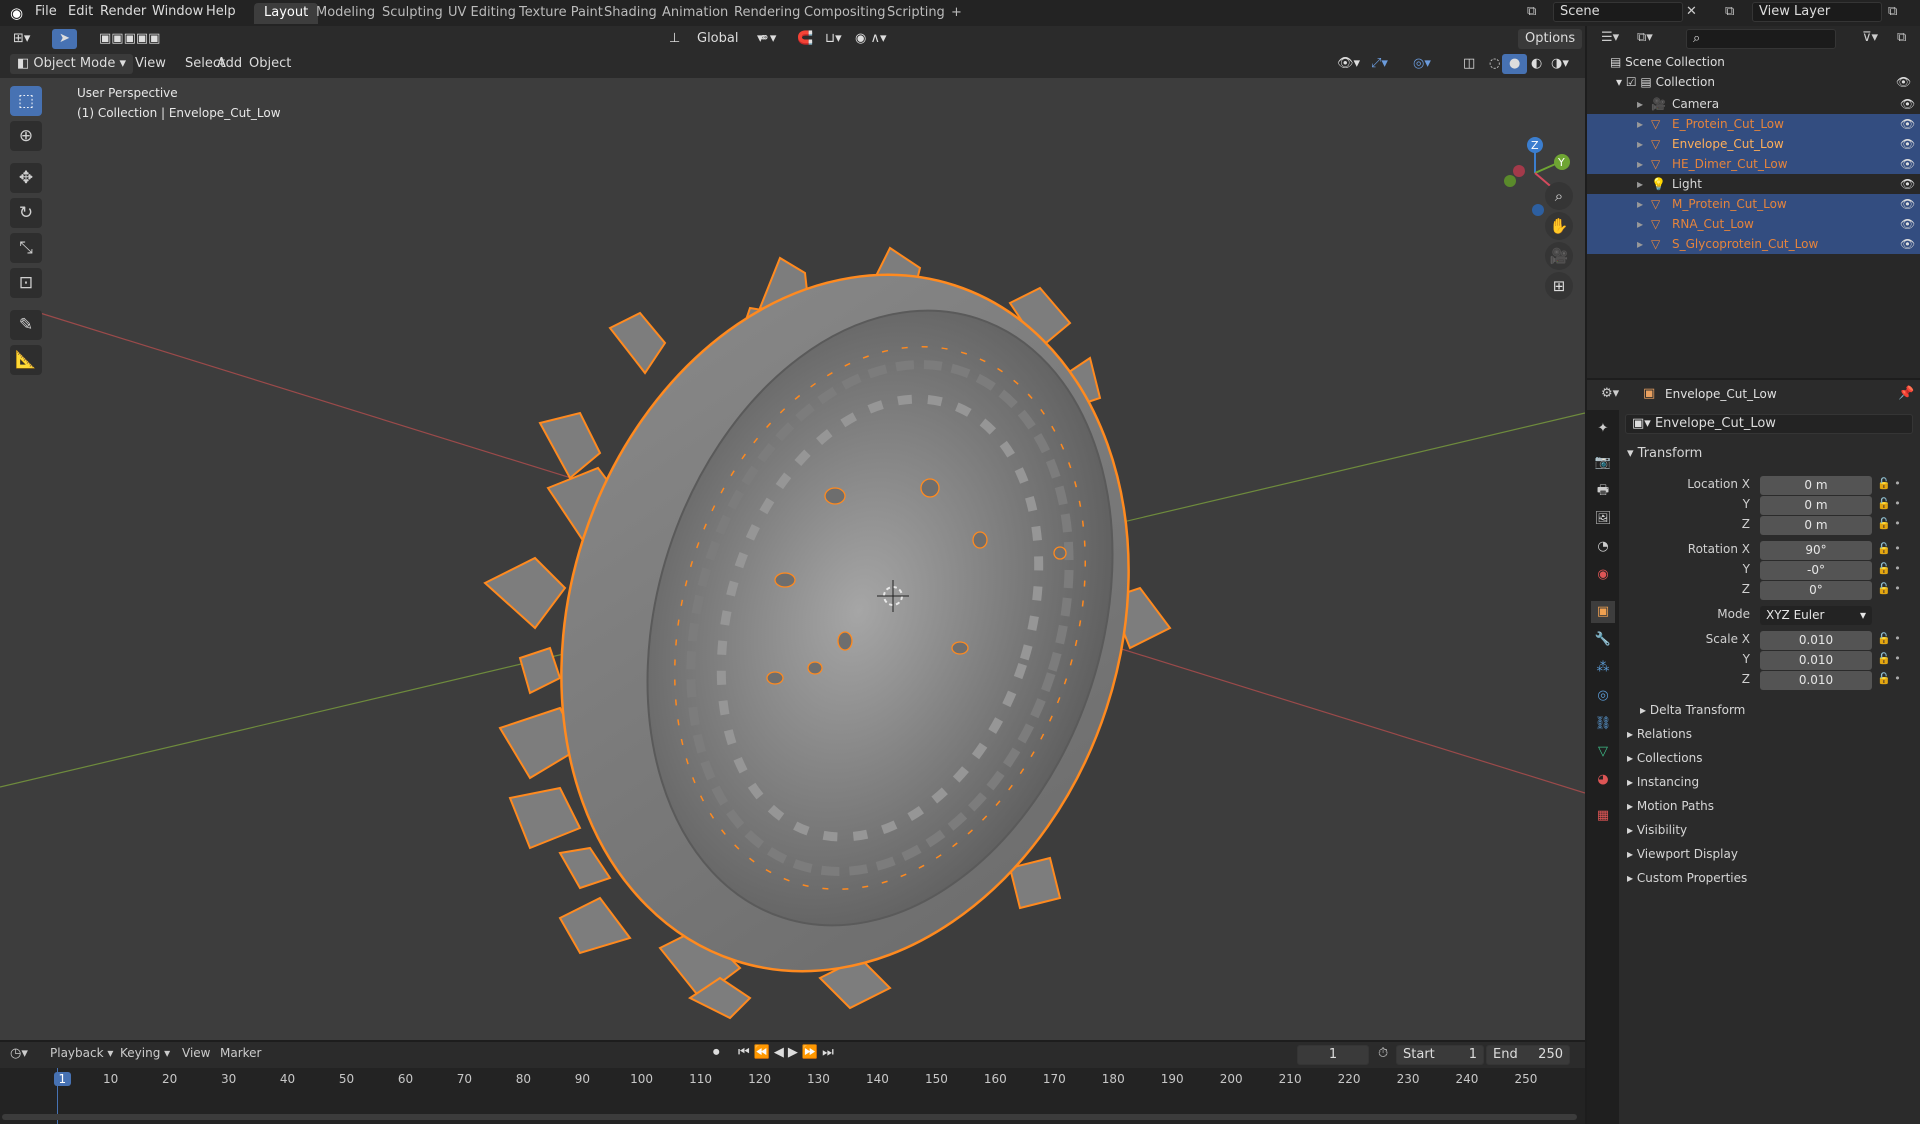  What do you see at coordinates (1753, 244) in the screenshot?
I see `outliner-row: ▸ ▽ S_Glycoprotein_Cut_Low 👁` at bounding box center [1753, 244].